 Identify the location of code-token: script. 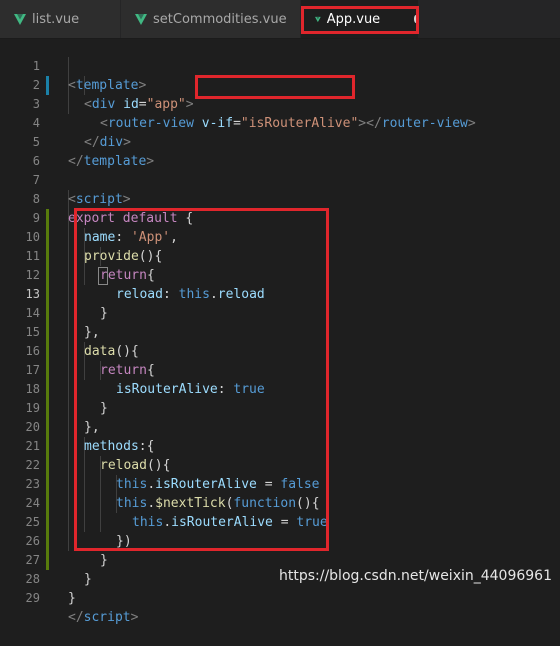
(107, 617).